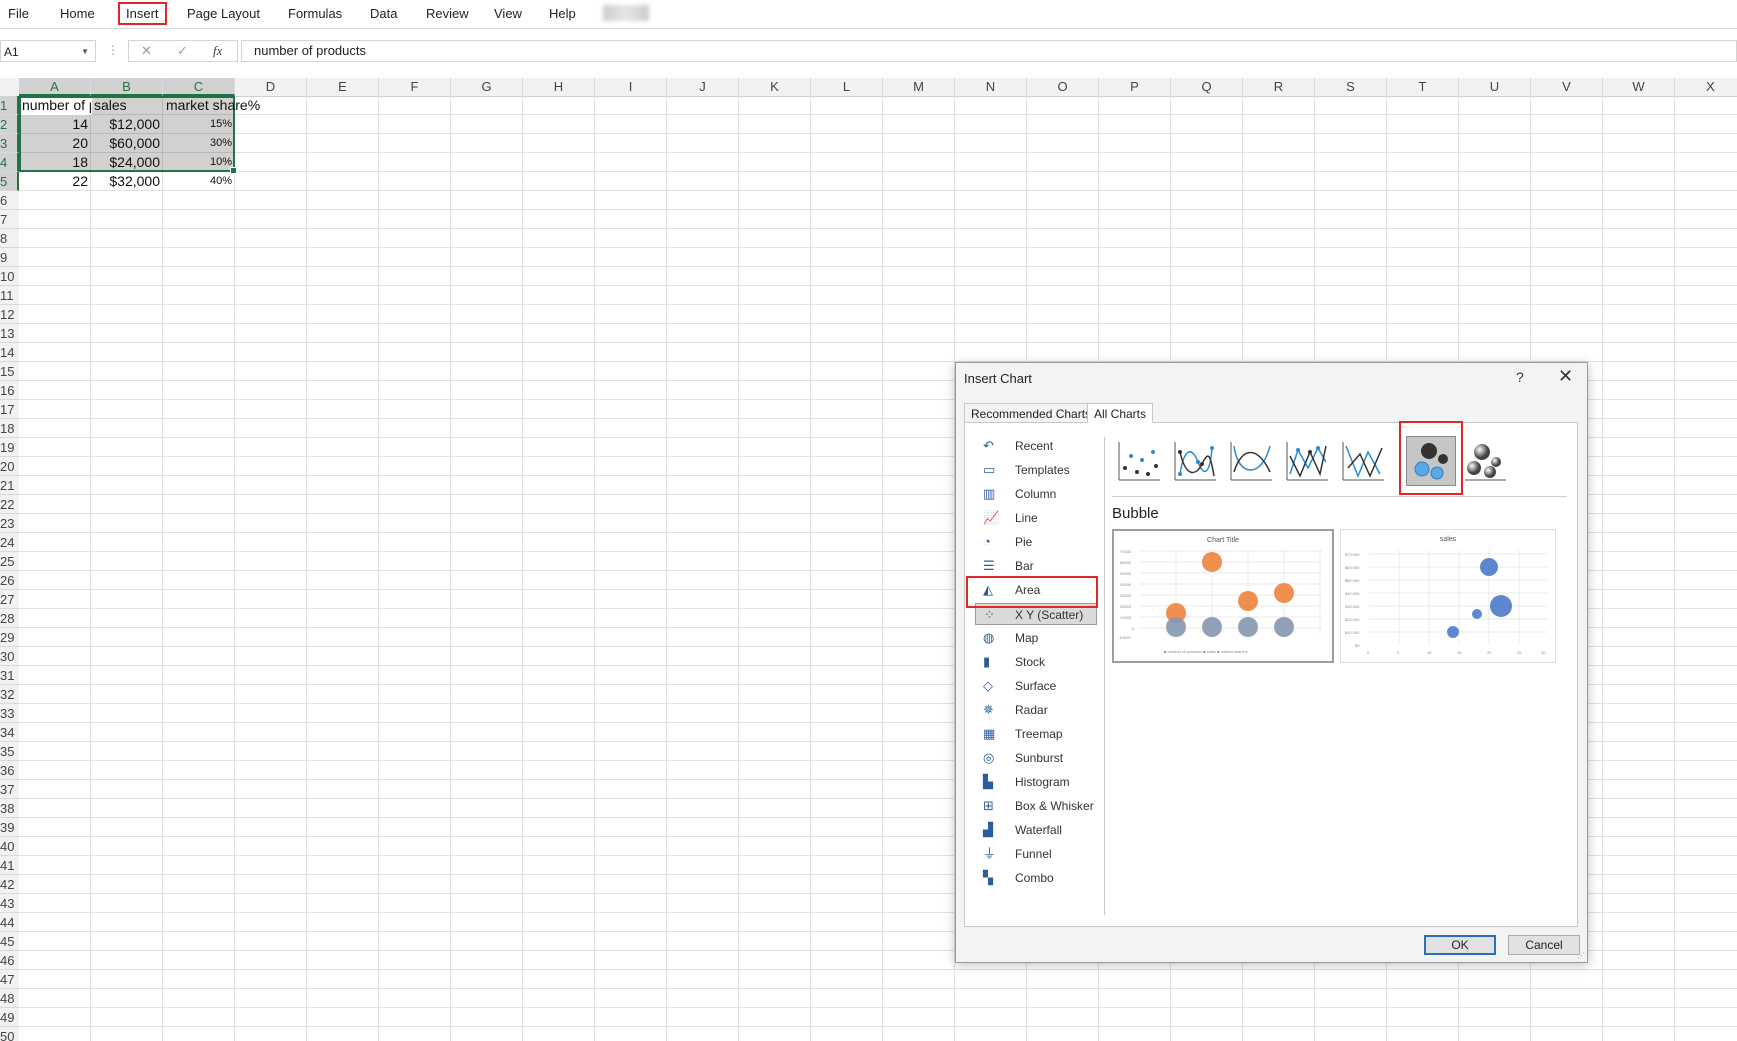 This screenshot has height=1041, width=1737. What do you see at coordinates (9, 219) in the screenshot?
I see `row-header-7: 7` at bounding box center [9, 219].